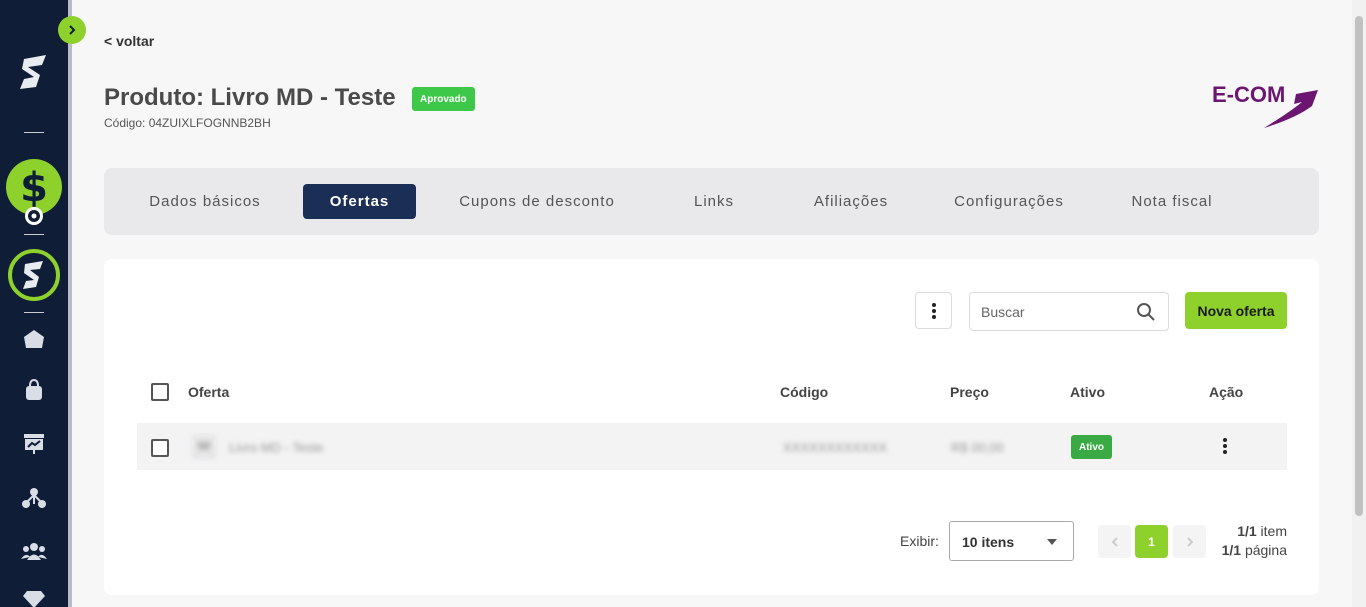 This screenshot has height=607, width=1366. I want to click on sidebar-toggle-button, so click(72, 30).